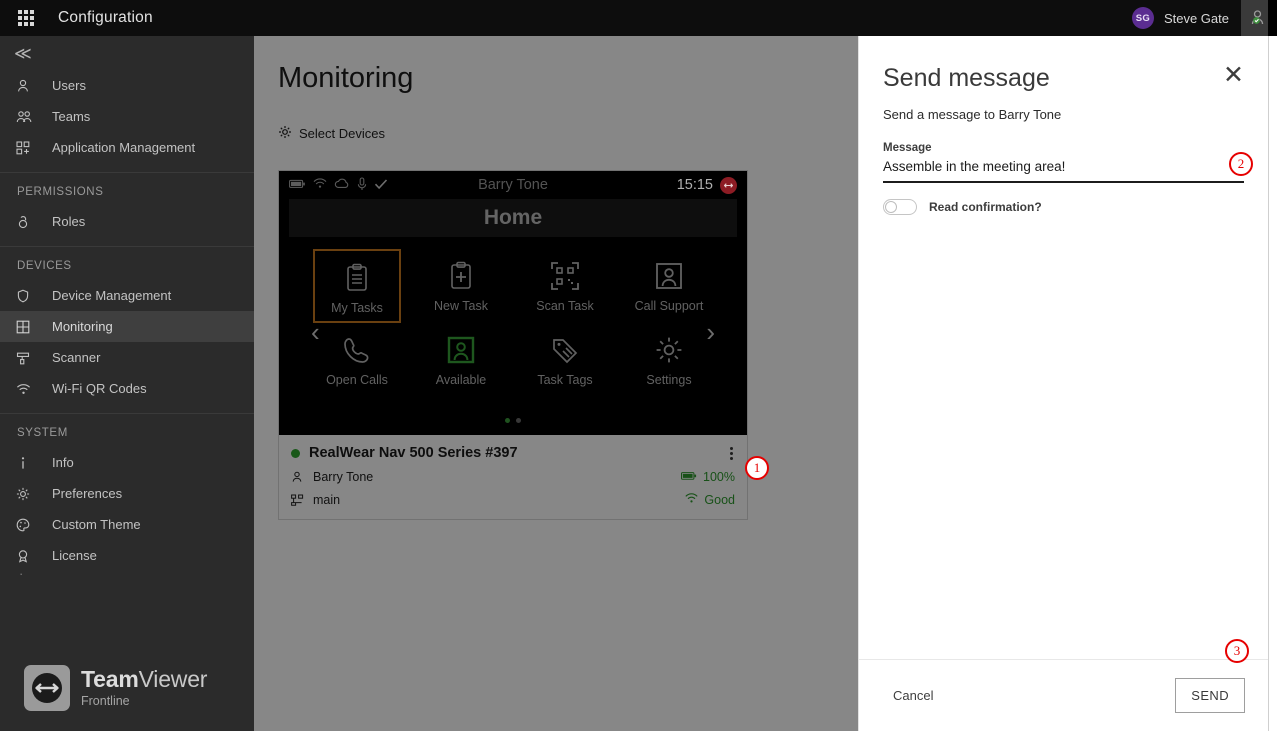 This screenshot has width=1277, height=731. Describe the element at coordinates (299, 500) in the screenshot. I see `network-icon` at that location.